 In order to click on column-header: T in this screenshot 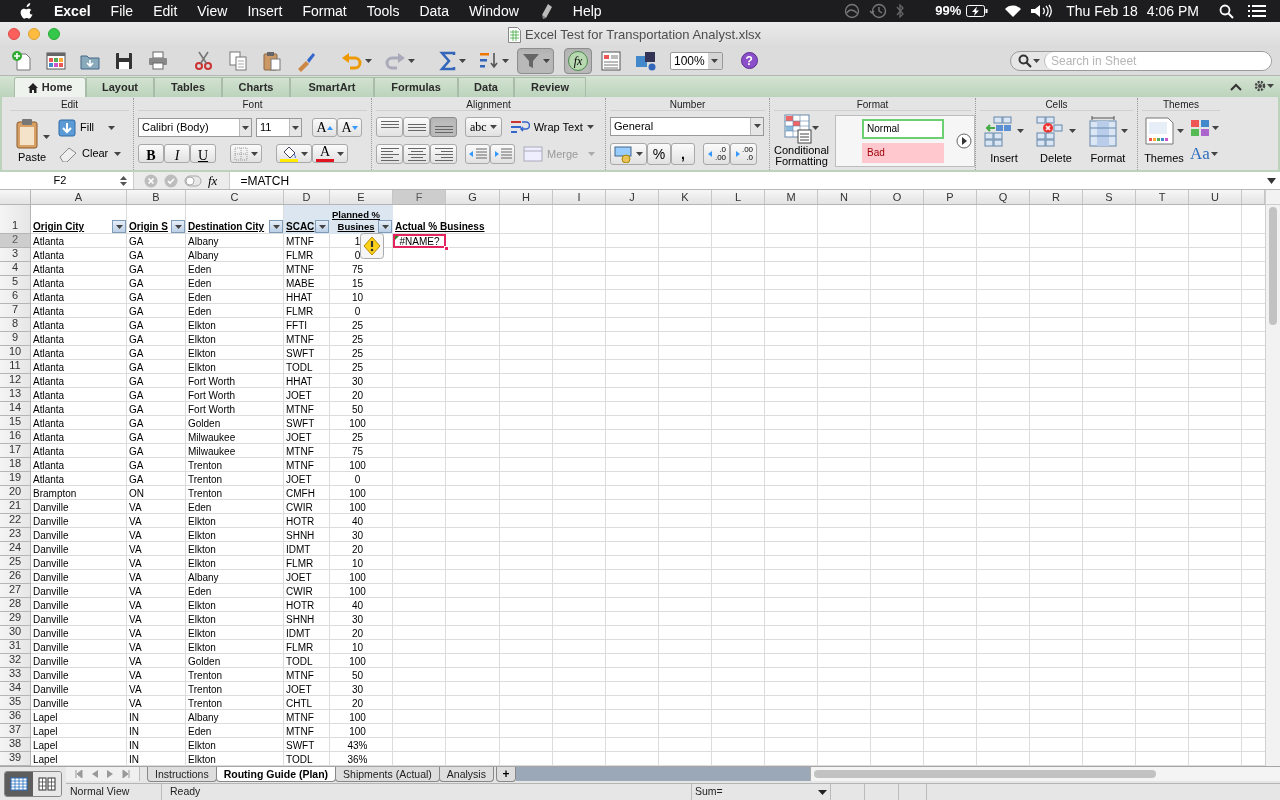, I will do `click(1162, 197)`.